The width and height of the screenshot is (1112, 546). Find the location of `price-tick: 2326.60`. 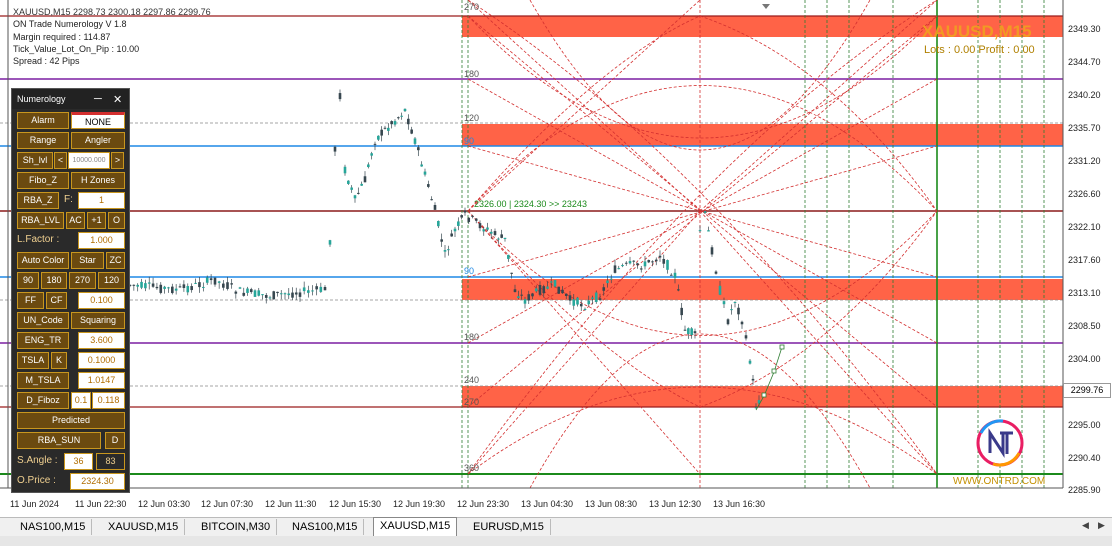

price-tick: 2326.60 is located at coordinates (1084, 194).